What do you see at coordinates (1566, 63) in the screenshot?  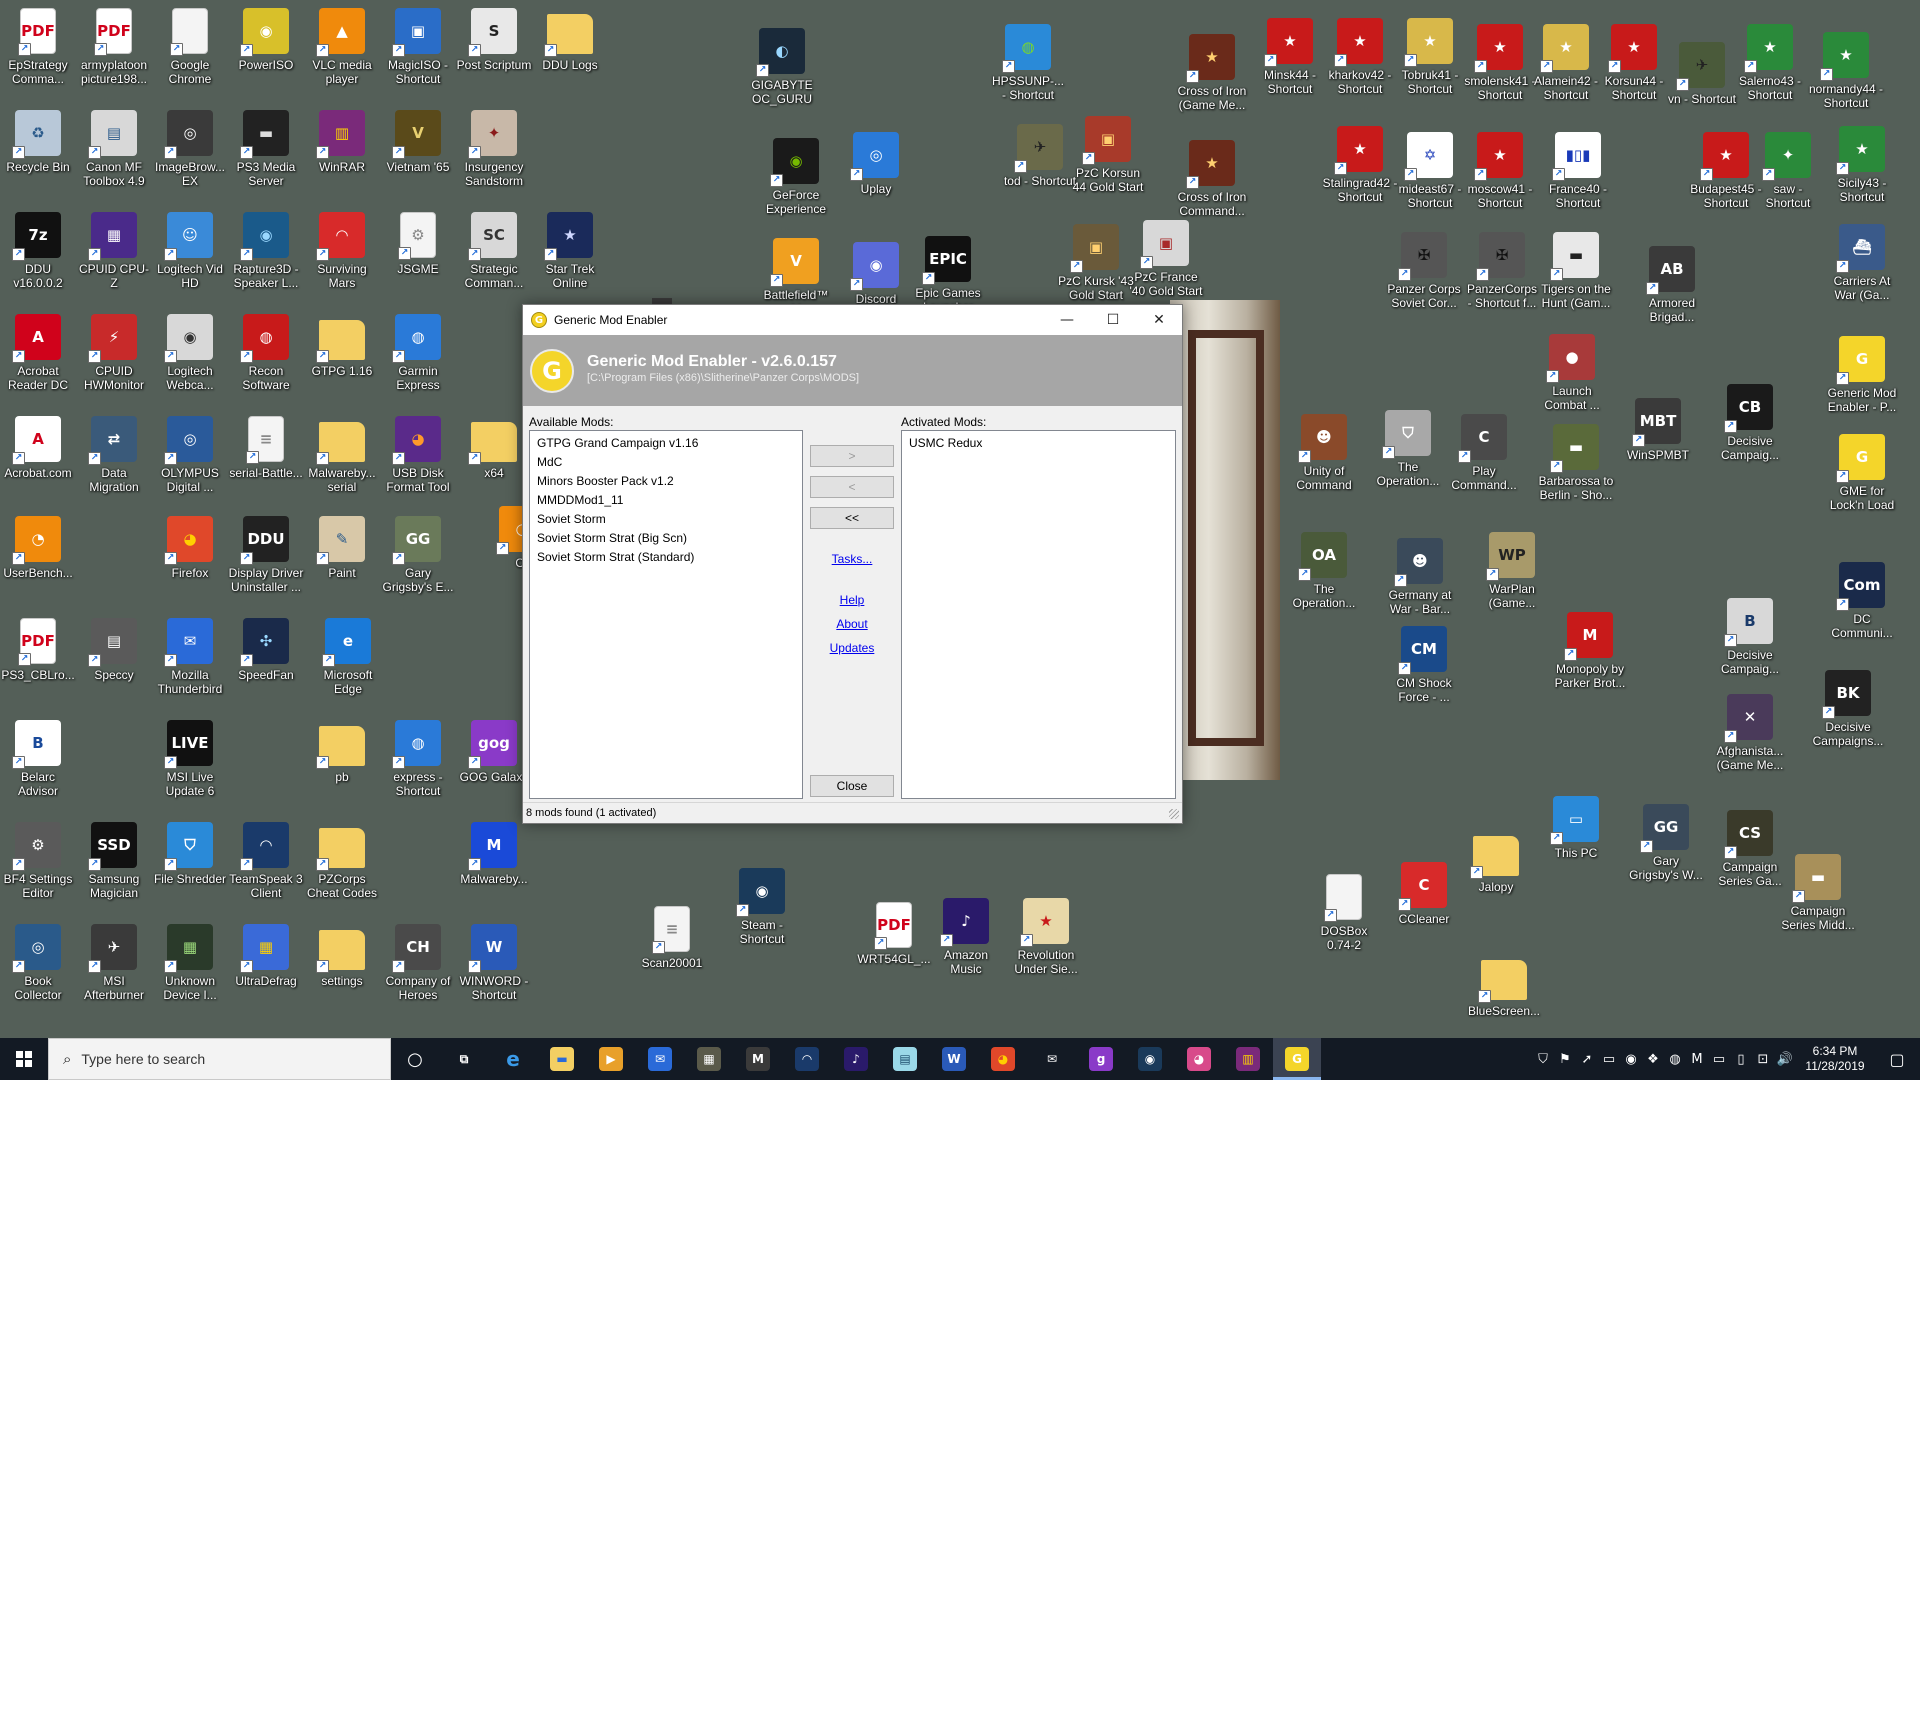 I see `desktop-icon: ★ ↗ Alamein42 - Shortcut` at bounding box center [1566, 63].